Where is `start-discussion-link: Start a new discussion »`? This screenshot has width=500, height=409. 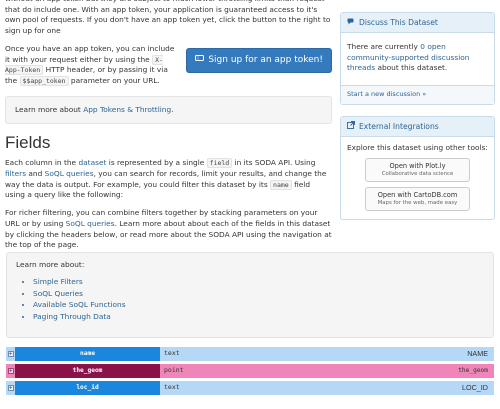
start-discussion-link: Start a new discussion » is located at coordinates (417, 94).